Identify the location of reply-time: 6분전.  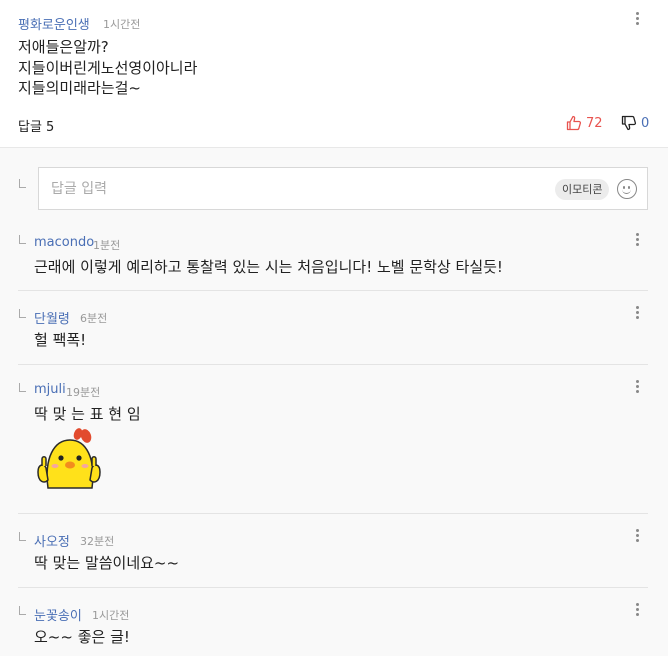
(94, 318).